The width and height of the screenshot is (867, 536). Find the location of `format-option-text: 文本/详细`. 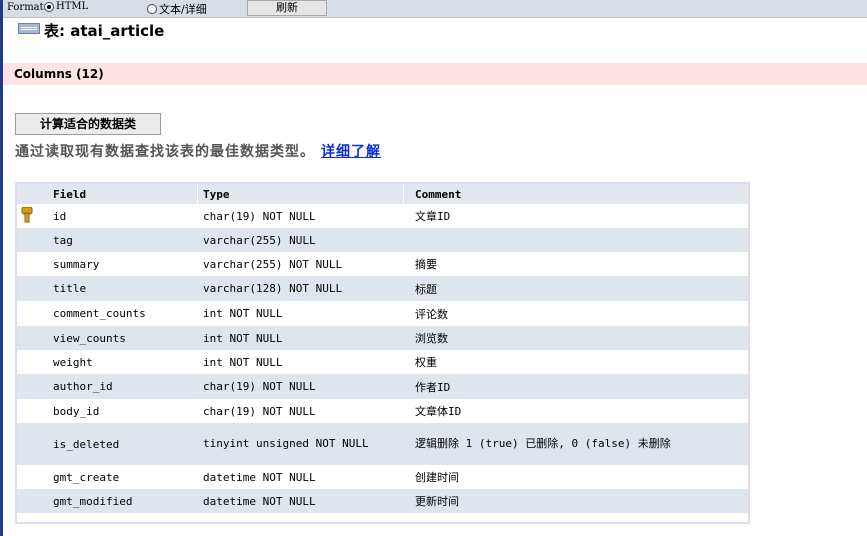

format-option-text: 文本/详细 is located at coordinates (177, 9).